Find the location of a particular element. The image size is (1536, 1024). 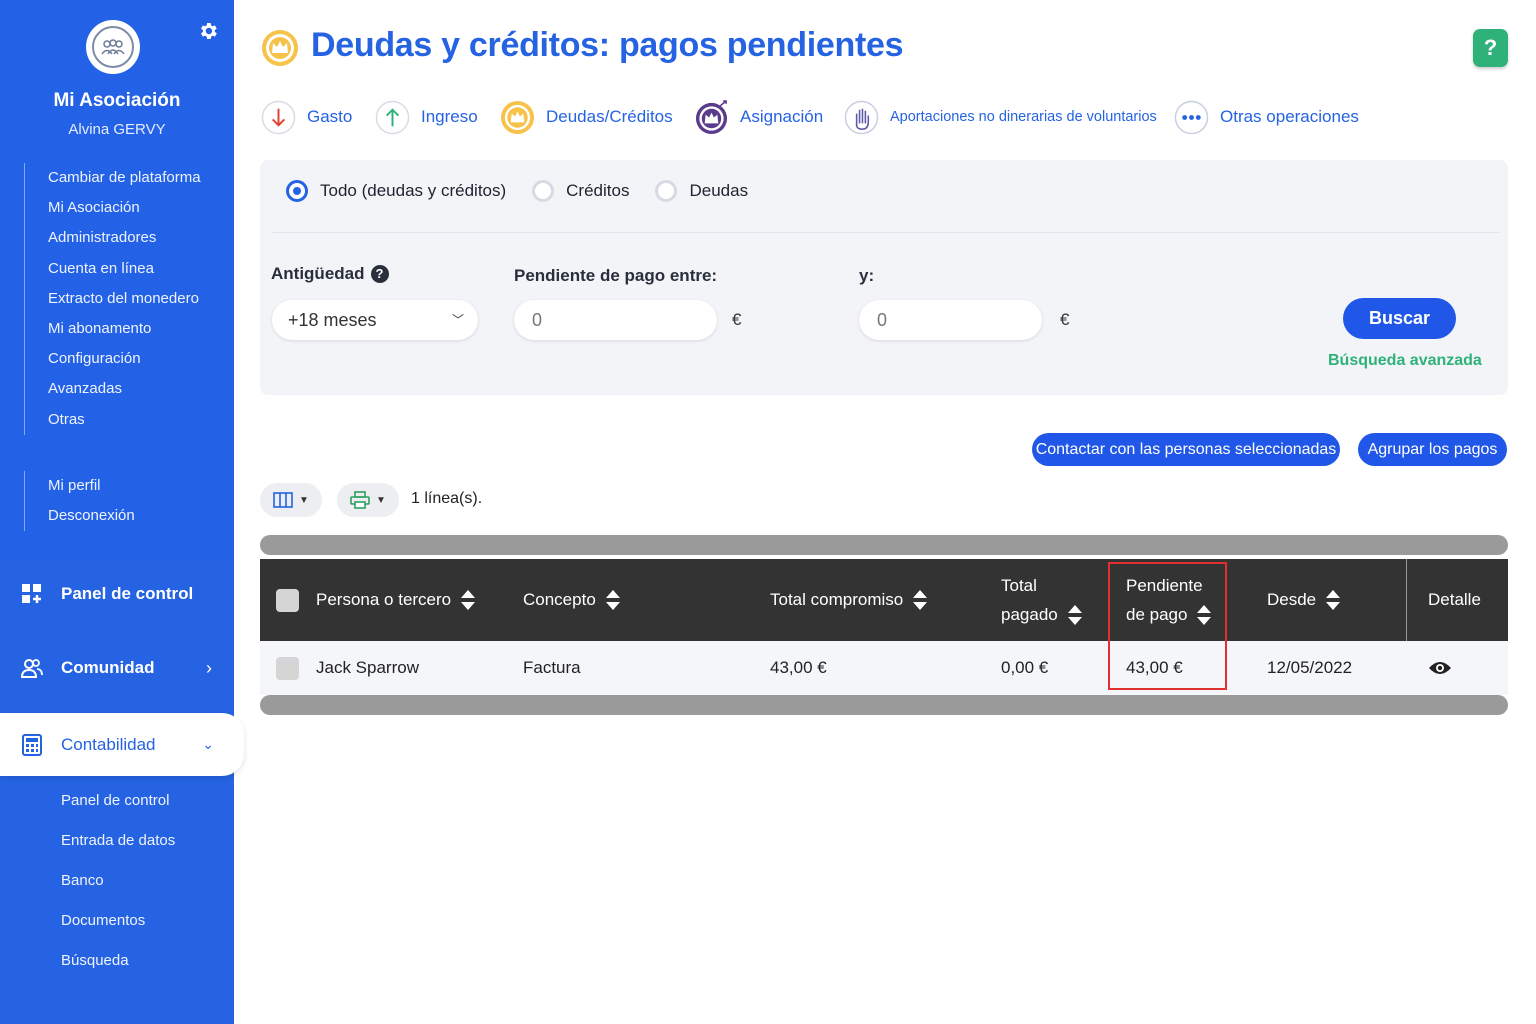

menu-item-profile: Mi perfil is located at coordinates (80, 486).